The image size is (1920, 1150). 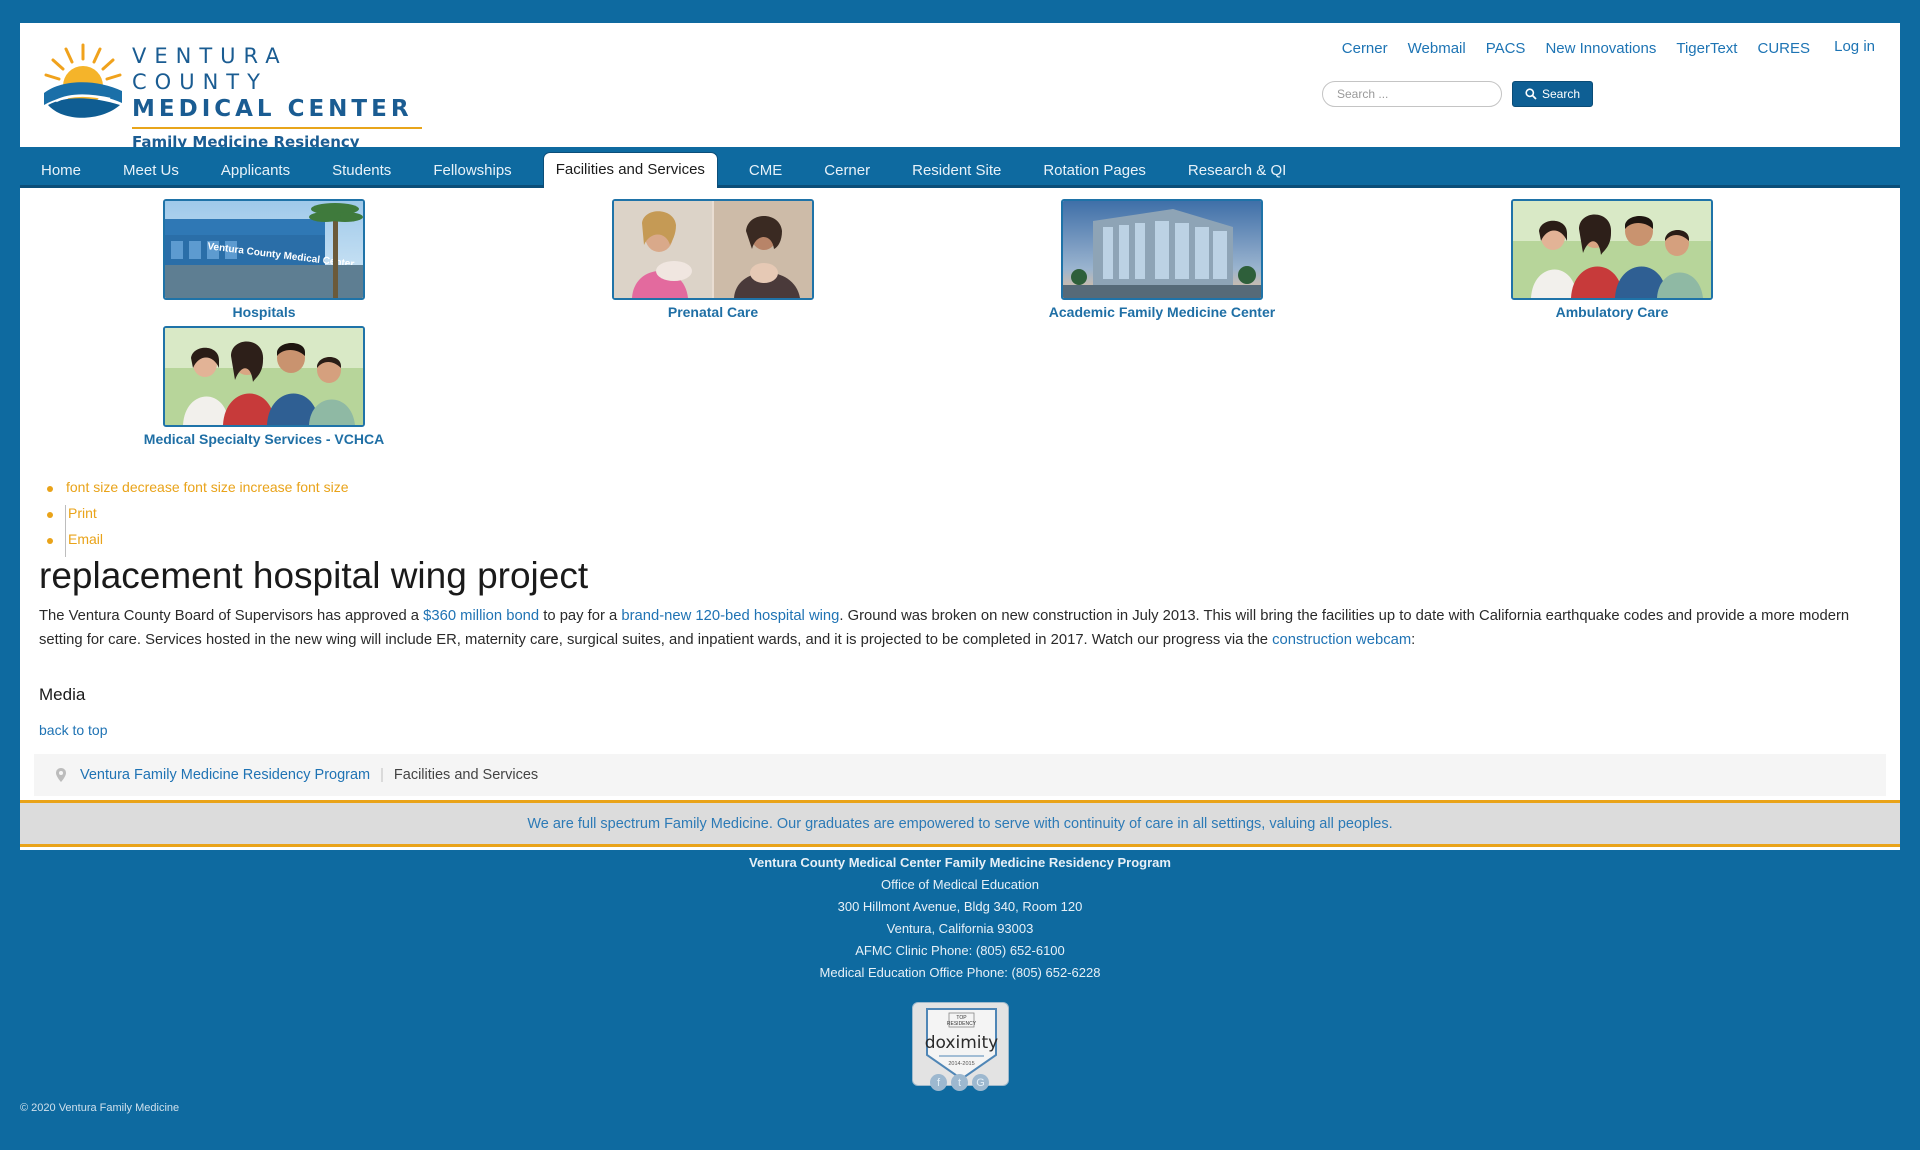 What do you see at coordinates (61, 175) in the screenshot?
I see `nav-home: Home` at bounding box center [61, 175].